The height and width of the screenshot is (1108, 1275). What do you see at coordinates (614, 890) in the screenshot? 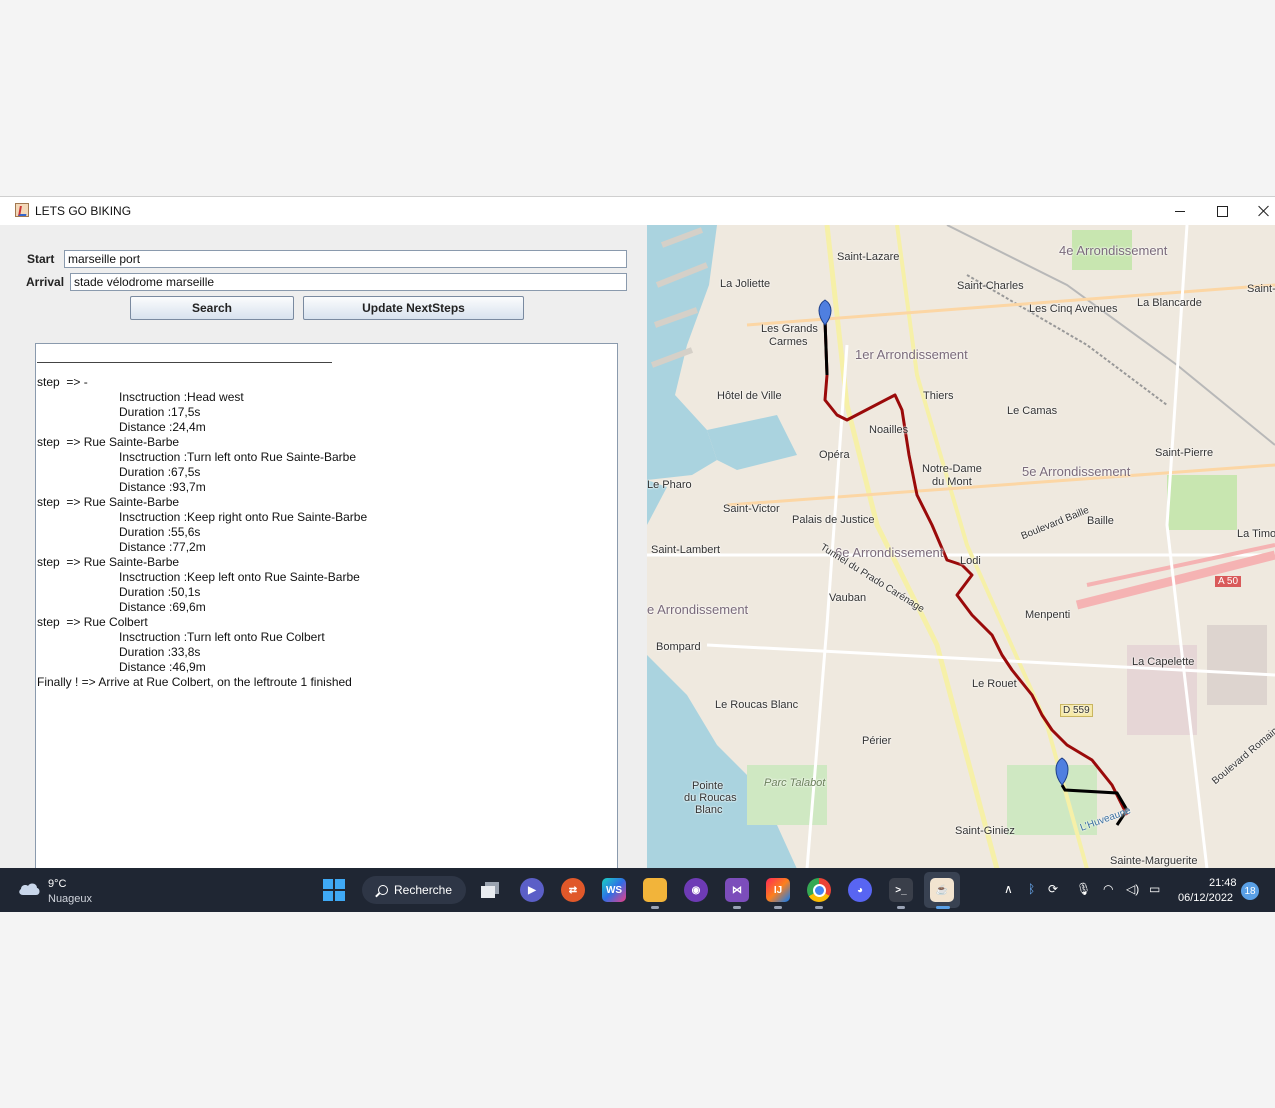
I see `webstorm-icon: WS` at bounding box center [614, 890].